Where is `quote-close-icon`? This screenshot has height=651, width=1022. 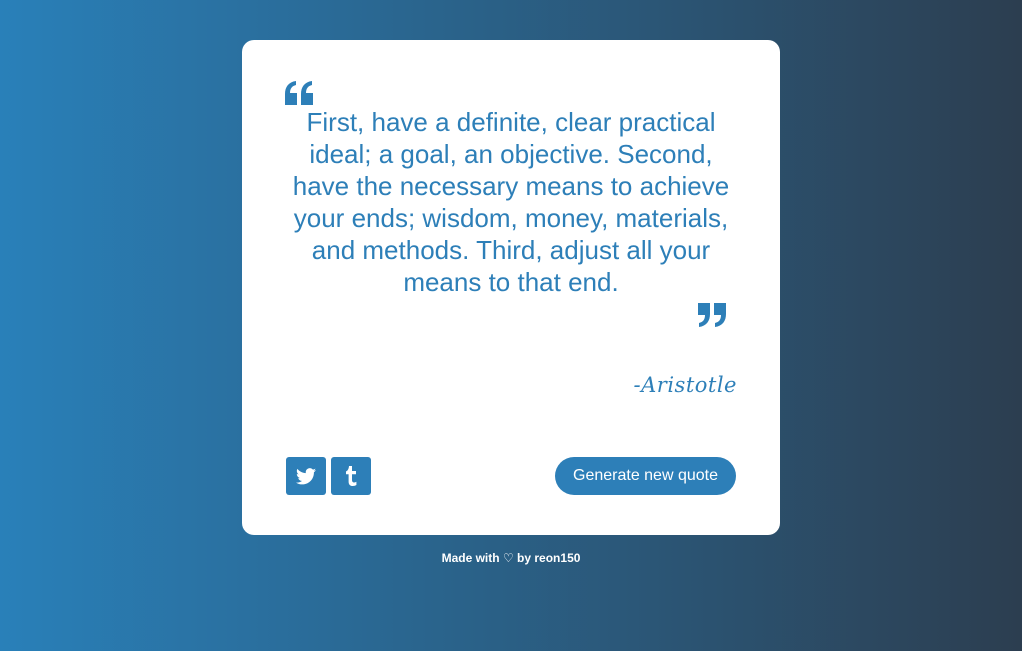 quote-close-icon is located at coordinates (712, 315).